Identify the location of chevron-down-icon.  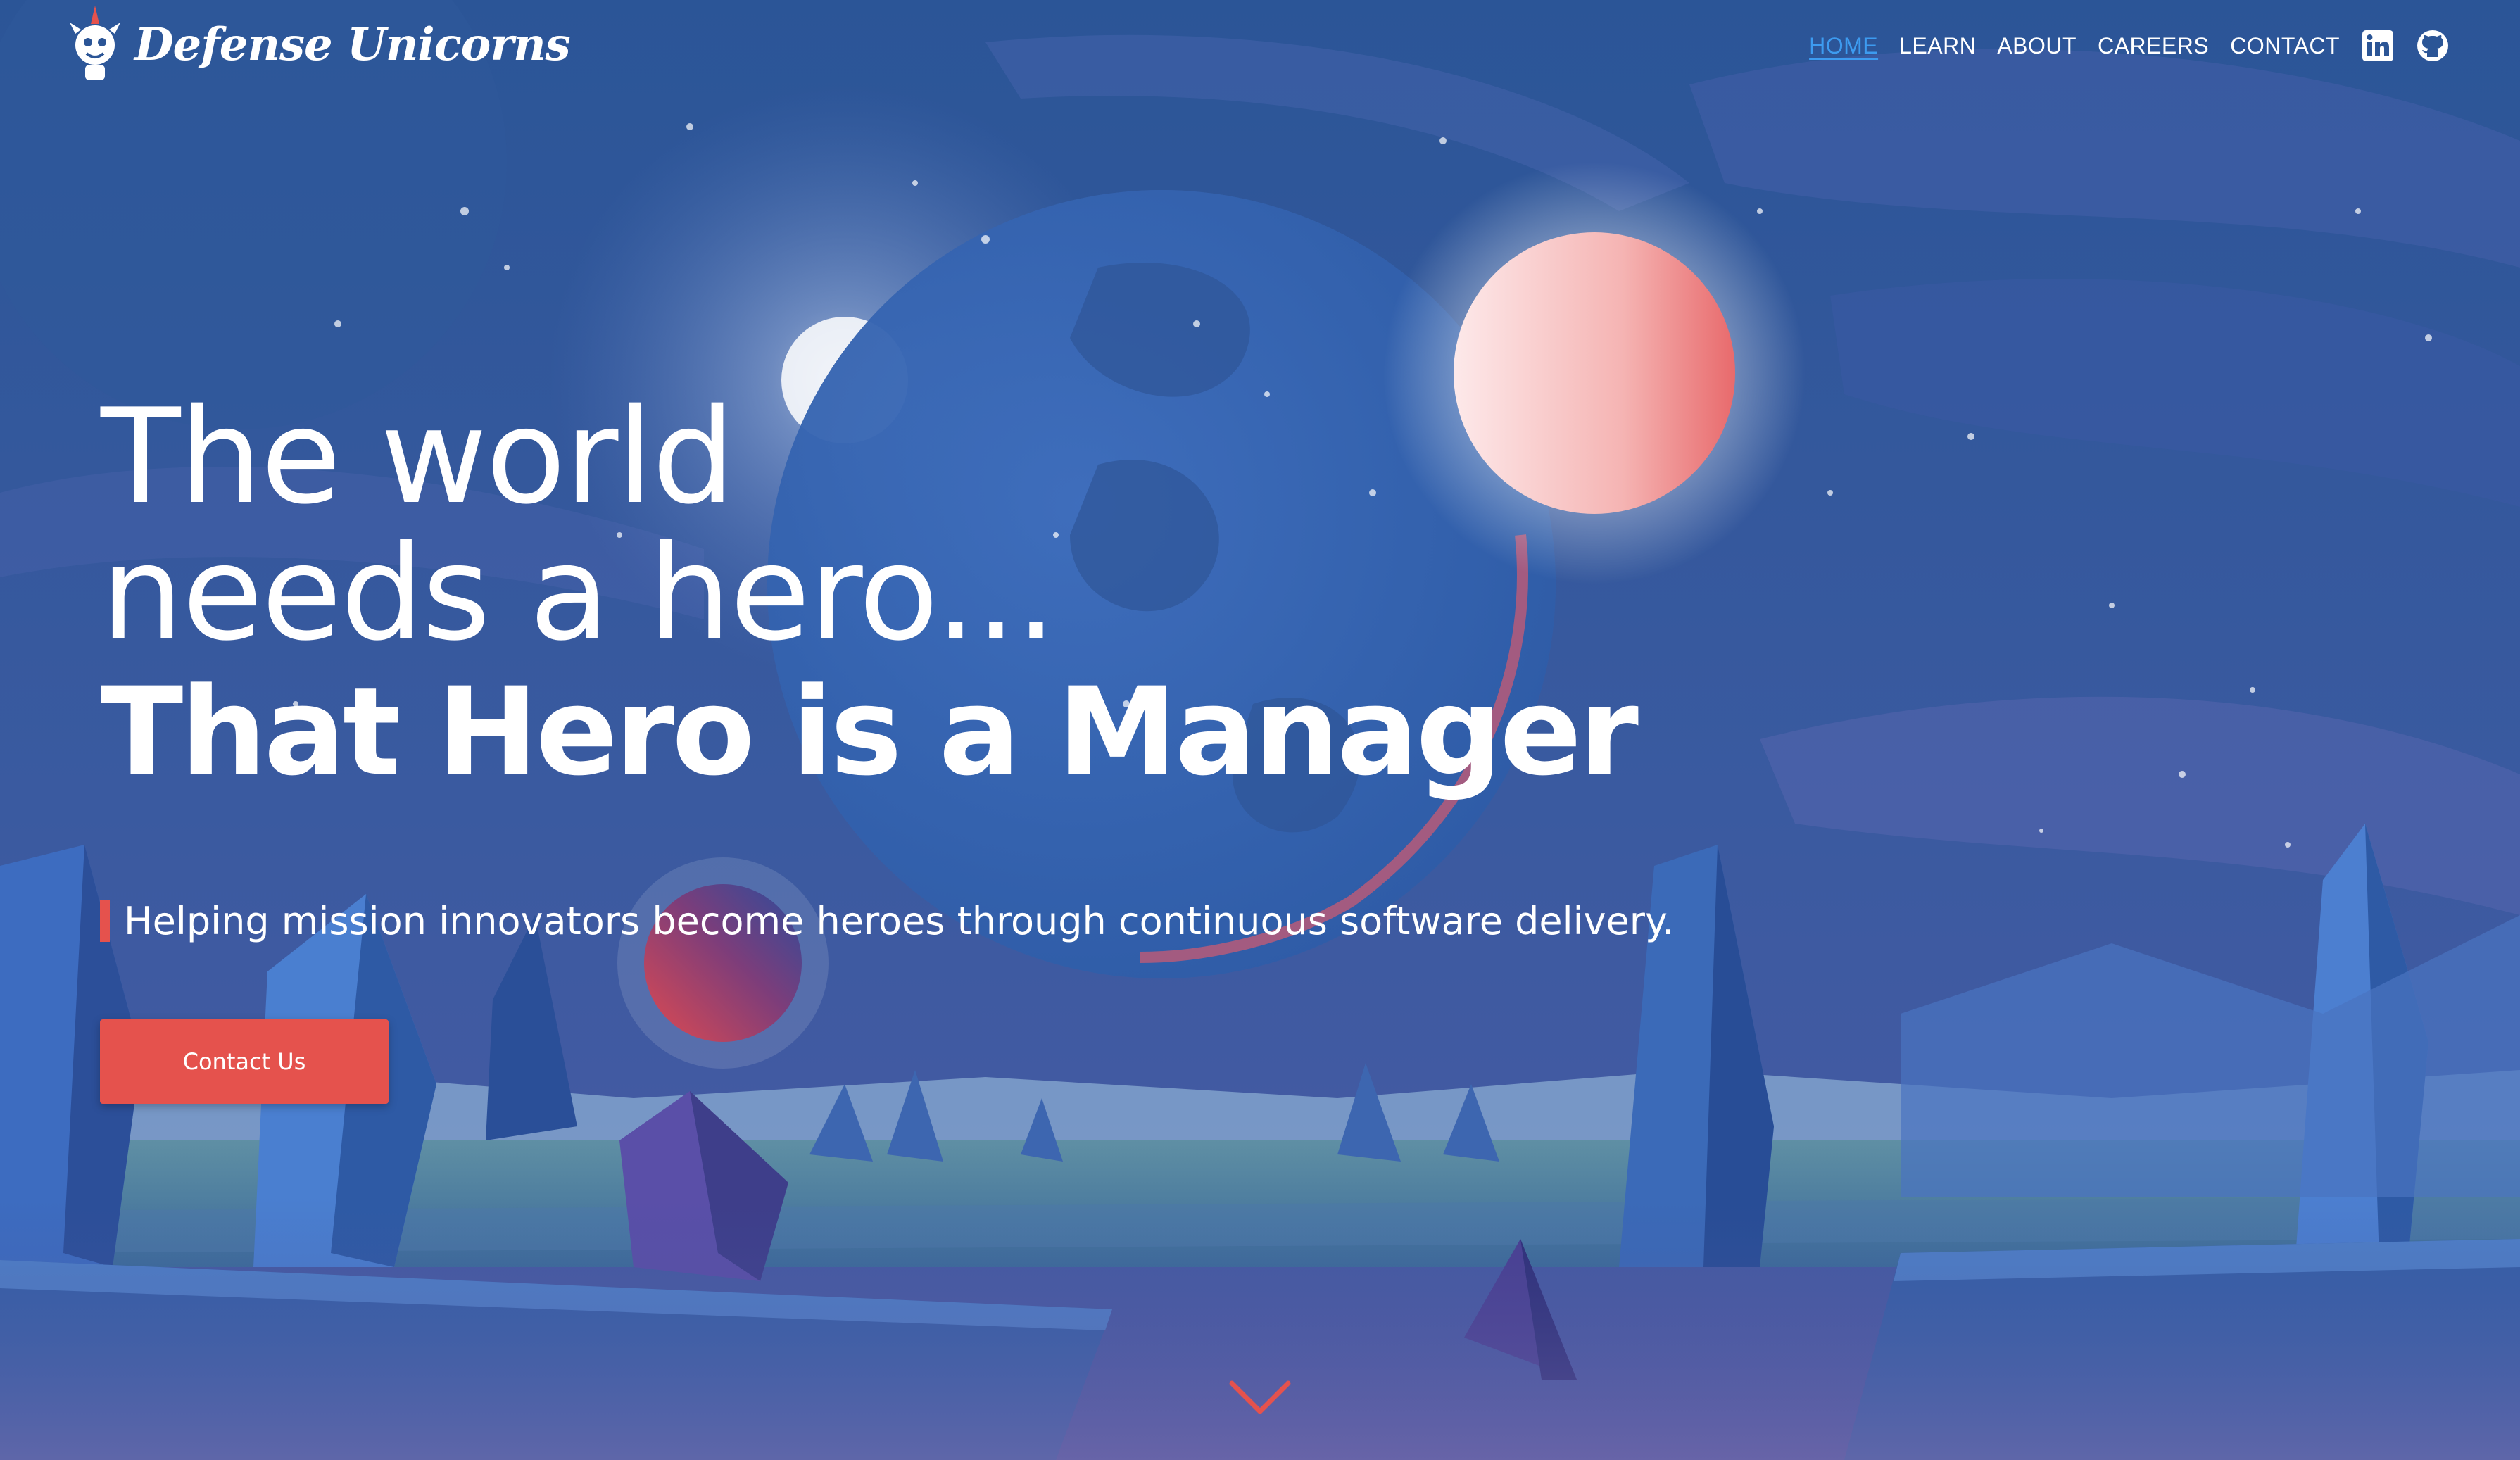
(1260, 1397).